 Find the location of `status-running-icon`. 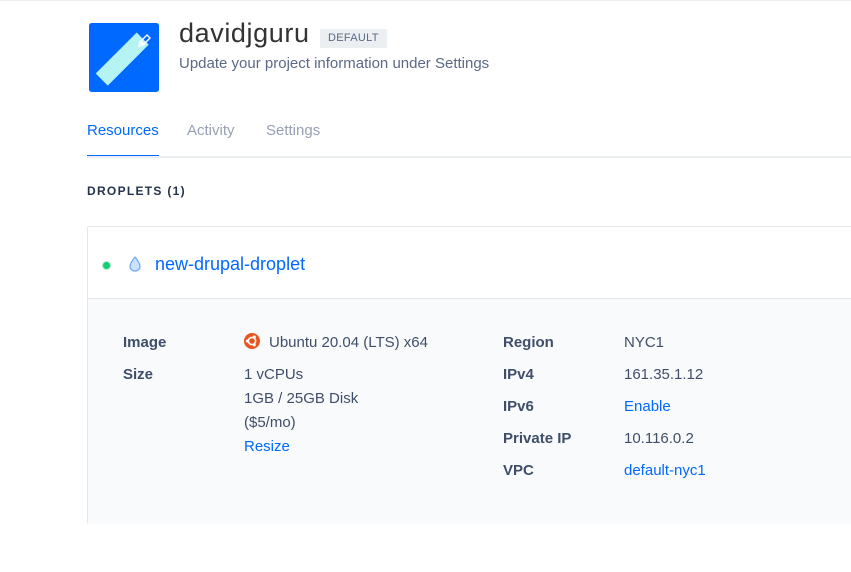

status-running-icon is located at coordinates (106, 265).